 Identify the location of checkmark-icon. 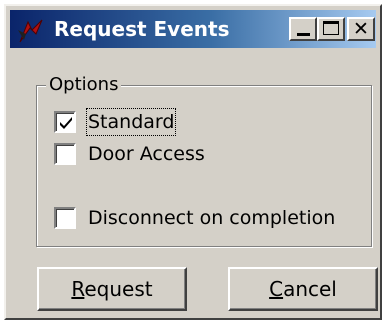
(66, 123).